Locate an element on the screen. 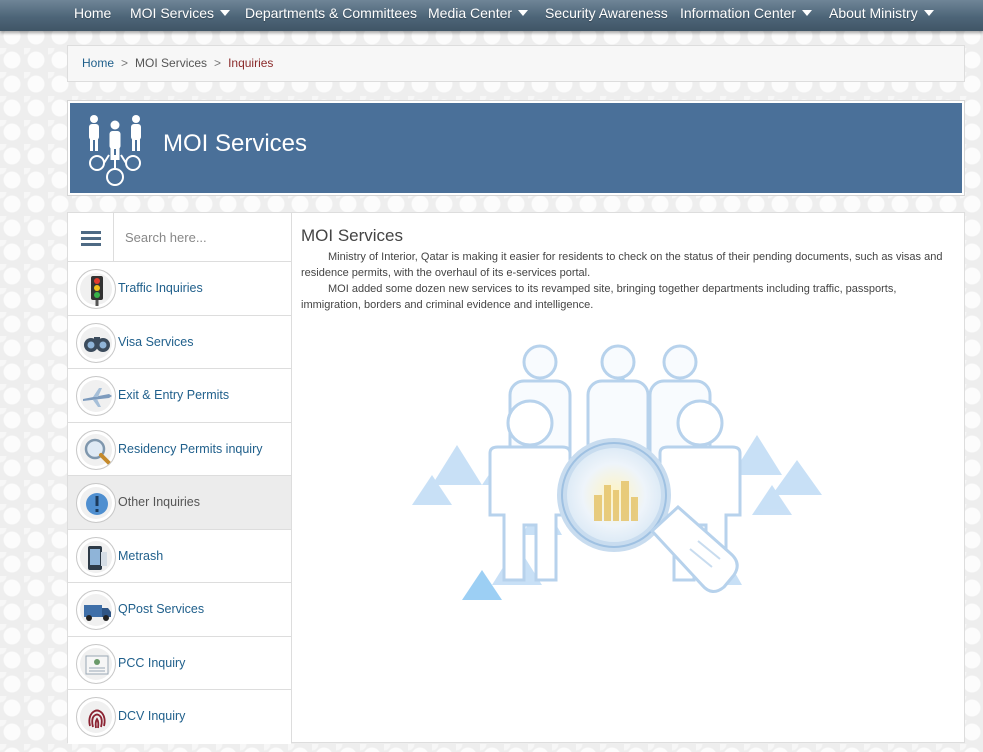 This screenshot has height=752, width=983. banner-background: MOI Services is located at coordinates (516, 148).